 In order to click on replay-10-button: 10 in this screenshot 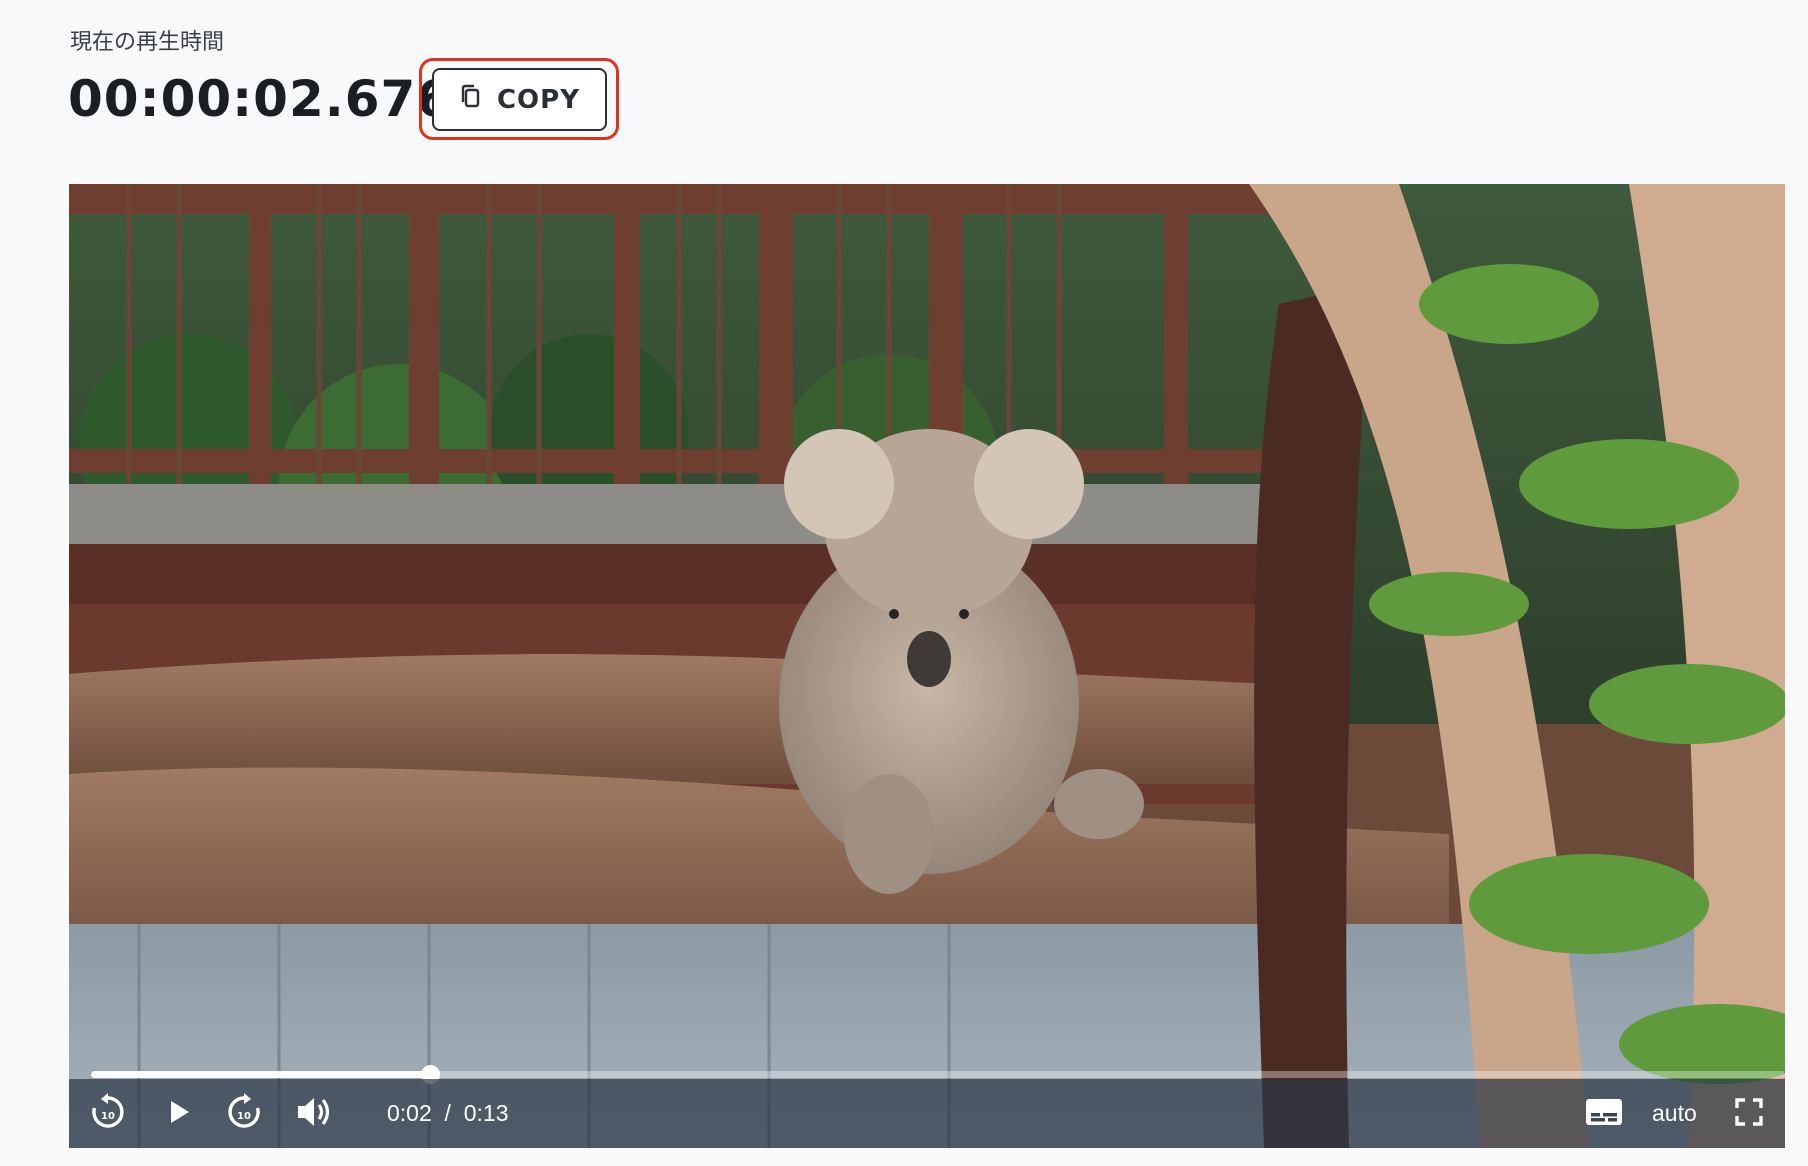, I will do `click(108, 1114)`.